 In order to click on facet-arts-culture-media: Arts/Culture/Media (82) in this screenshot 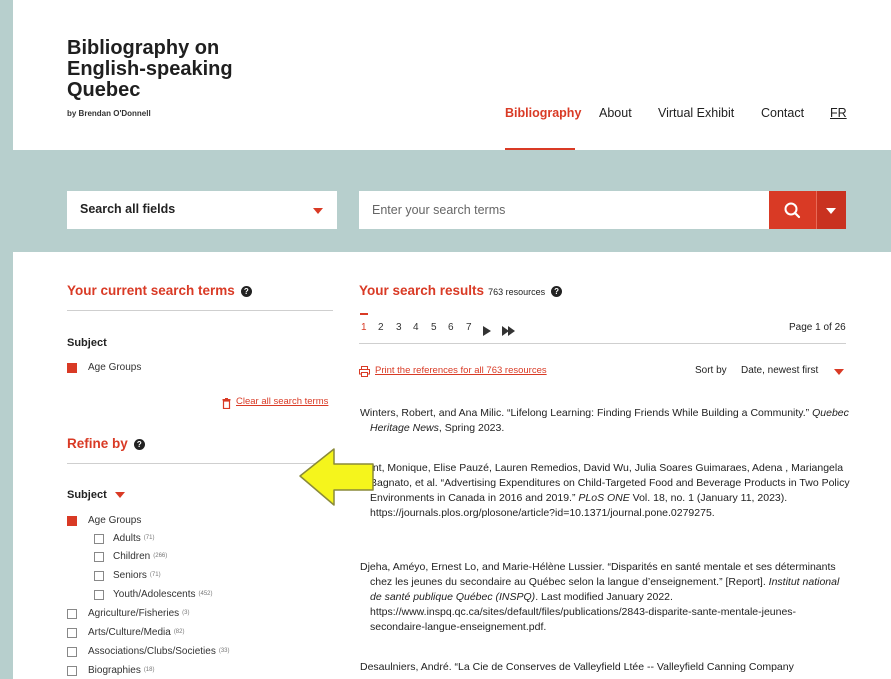, I will do `click(136, 632)`.